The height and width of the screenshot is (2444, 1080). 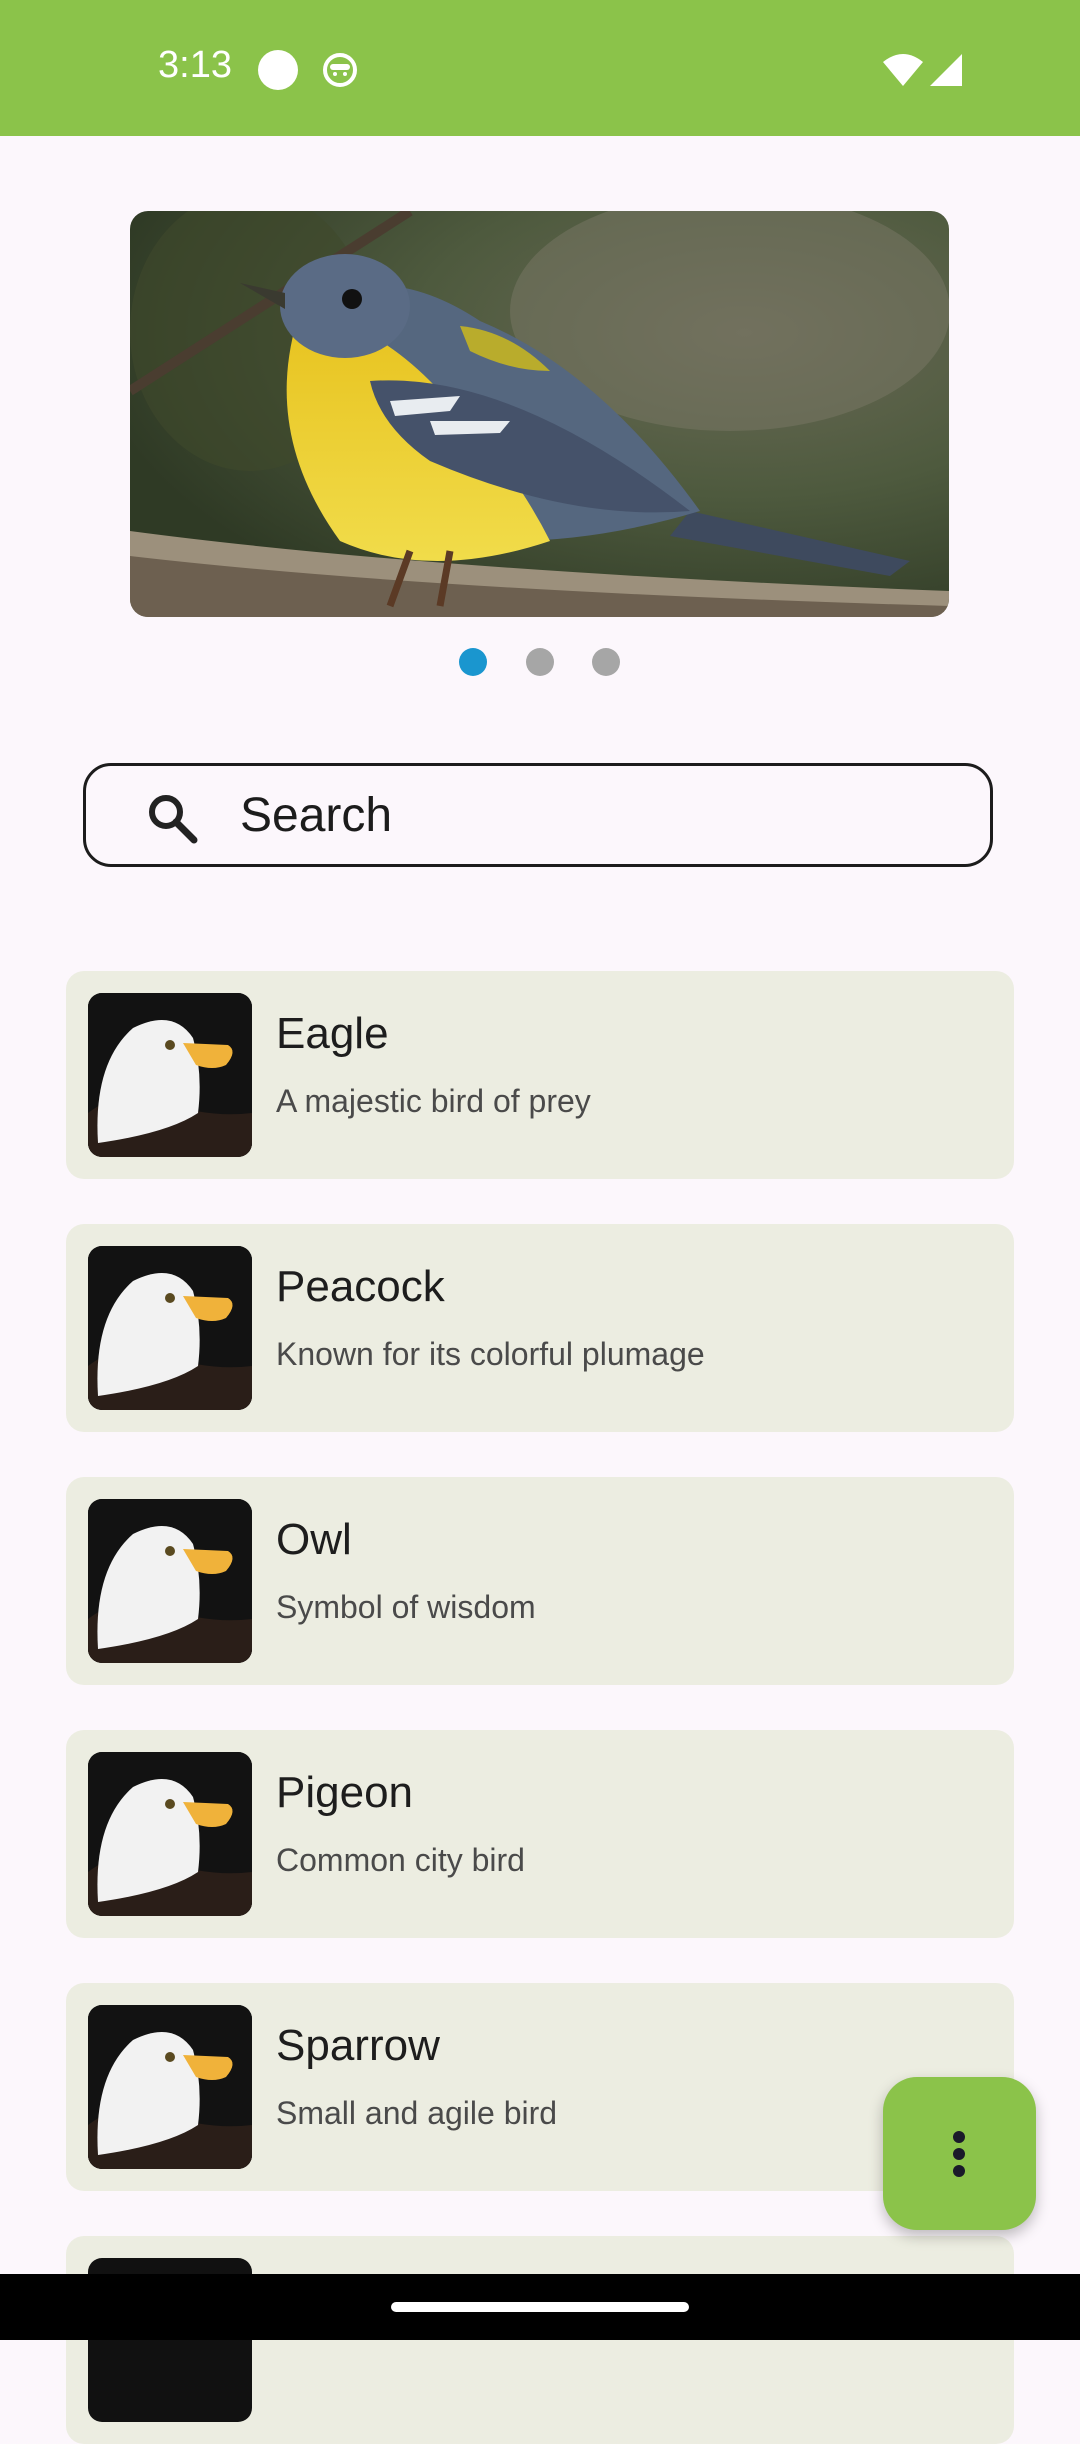 I want to click on home-gesture-handle, so click(x=540, y=2307).